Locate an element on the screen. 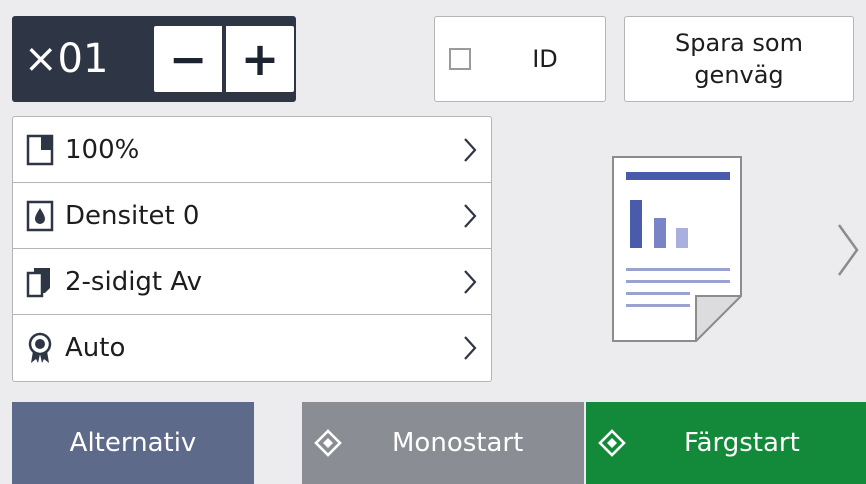  setting-ratio-label: 100% is located at coordinates (102, 150).